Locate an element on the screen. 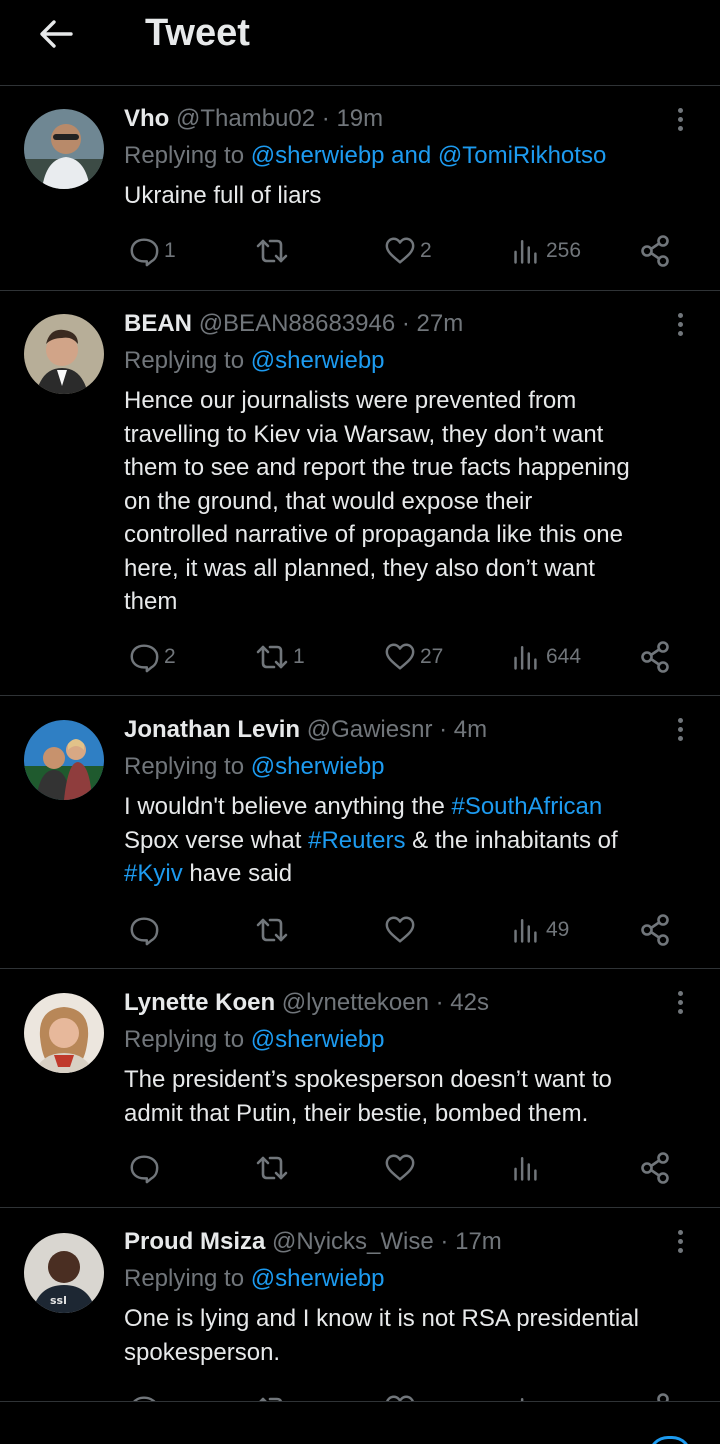 The height and width of the screenshot is (1444, 720). views-bars-icon is located at coordinates (527, 657).